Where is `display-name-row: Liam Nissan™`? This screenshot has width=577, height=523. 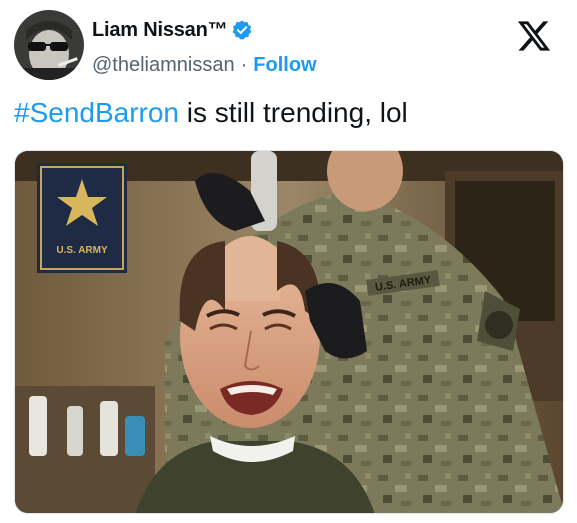
display-name-row: Liam Nissan™ is located at coordinates (204, 30).